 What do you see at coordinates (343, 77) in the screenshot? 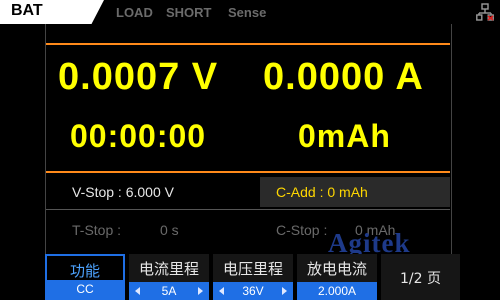
I see `current-readout: 0.0000 A` at bounding box center [343, 77].